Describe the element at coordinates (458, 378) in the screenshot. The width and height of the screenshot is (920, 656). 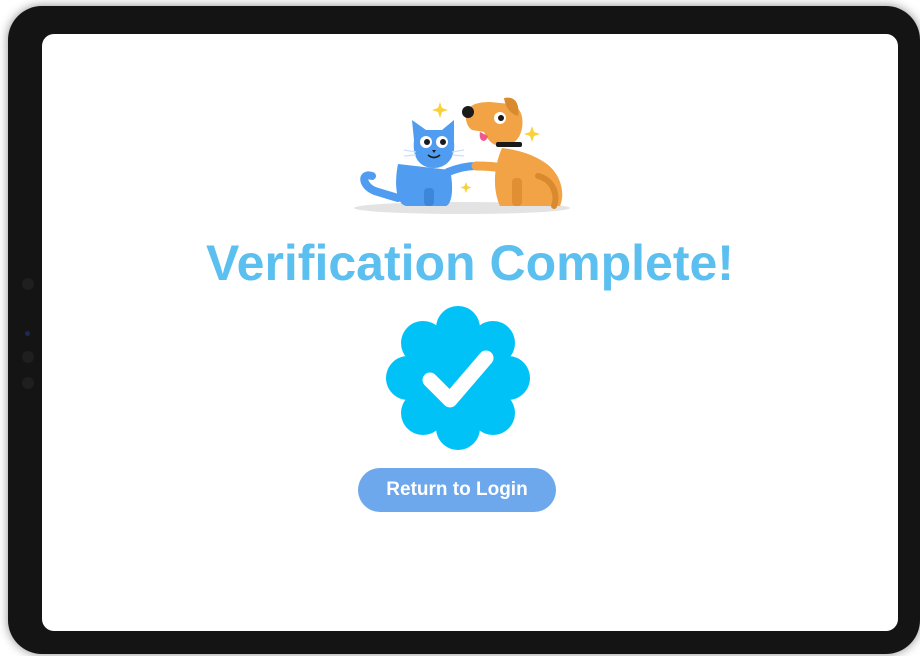
I see `verified-check-badge-icon` at that location.